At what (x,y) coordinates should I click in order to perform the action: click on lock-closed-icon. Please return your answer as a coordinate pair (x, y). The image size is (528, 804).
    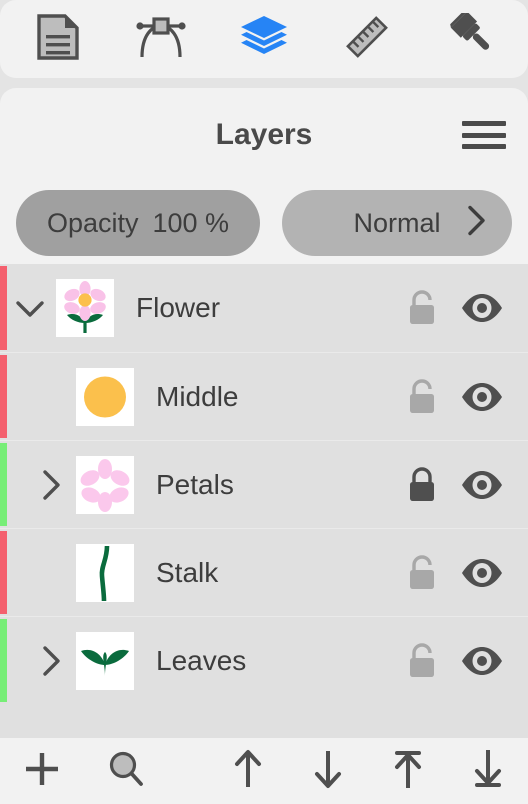
    Looking at the image, I should click on (422, 485).